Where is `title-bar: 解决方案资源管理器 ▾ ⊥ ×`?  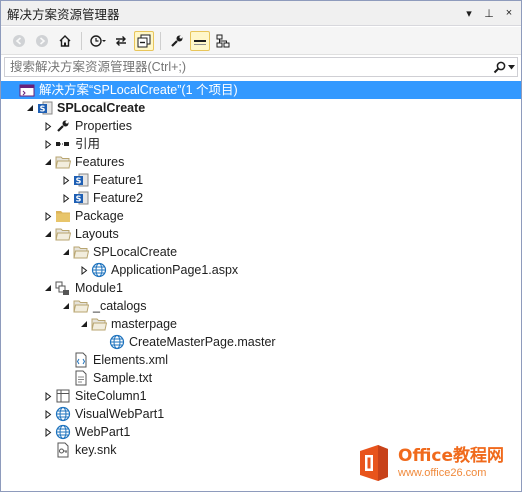
title-bar: 解决方案资源管理器 ▾ ⊥ × is located at coordinates (261, 13).